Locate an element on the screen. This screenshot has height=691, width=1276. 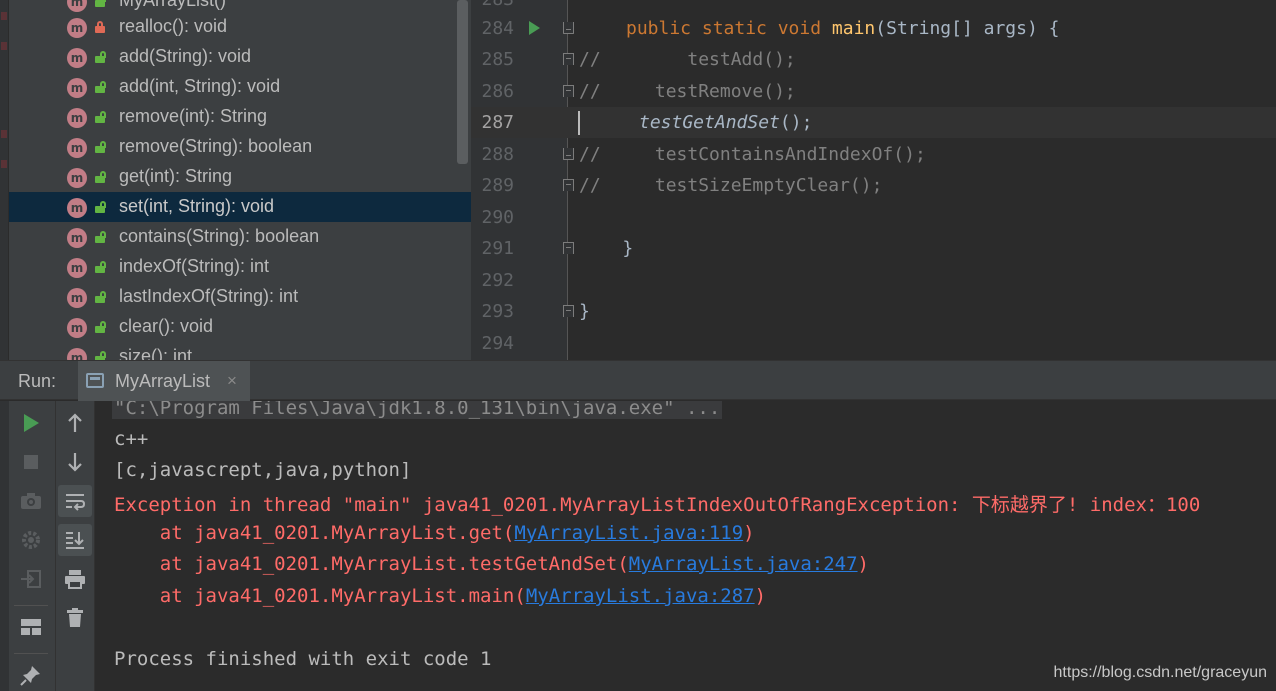
print-button is located at coordinates (75, 579).